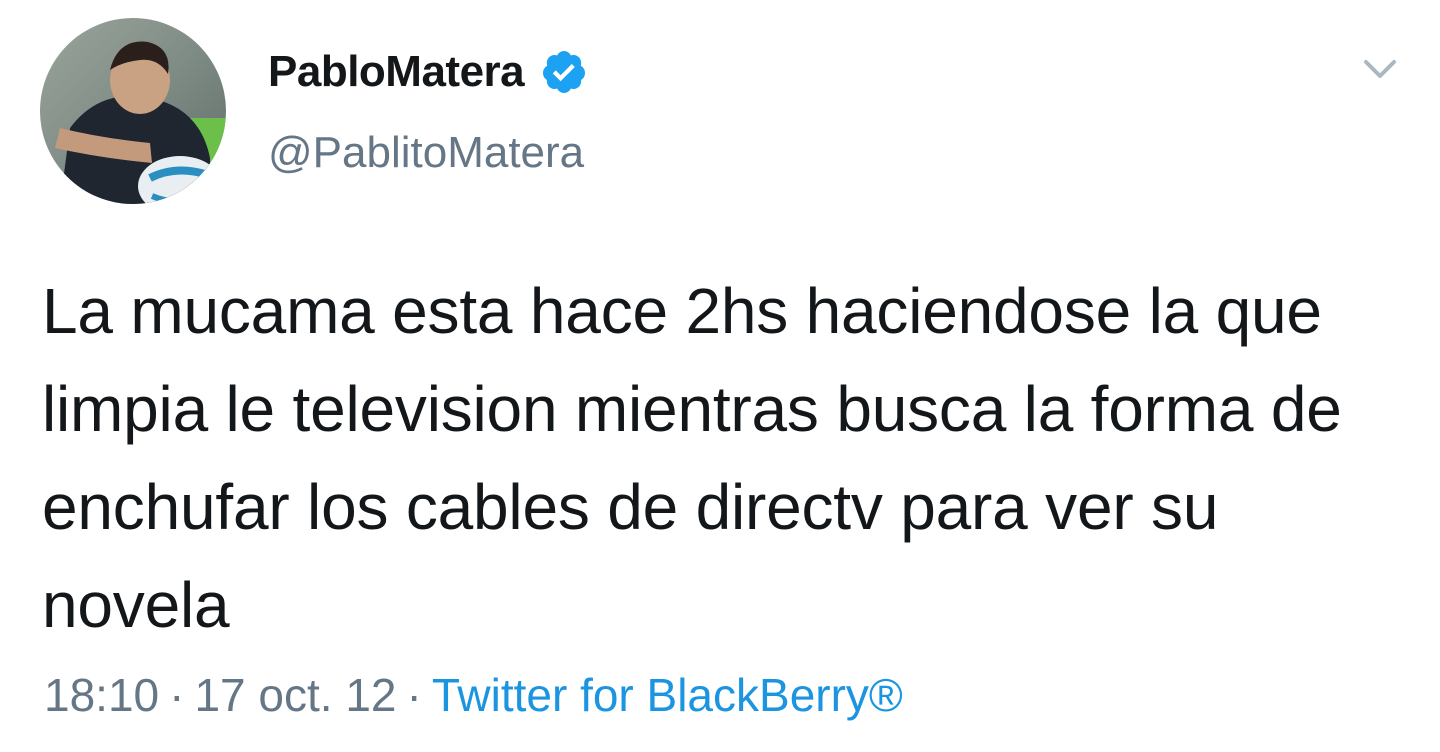  What do you see at coordinates (564, 72) in the screenshot?
I see `verified-badge-icon` at bounding box center [564, 72].